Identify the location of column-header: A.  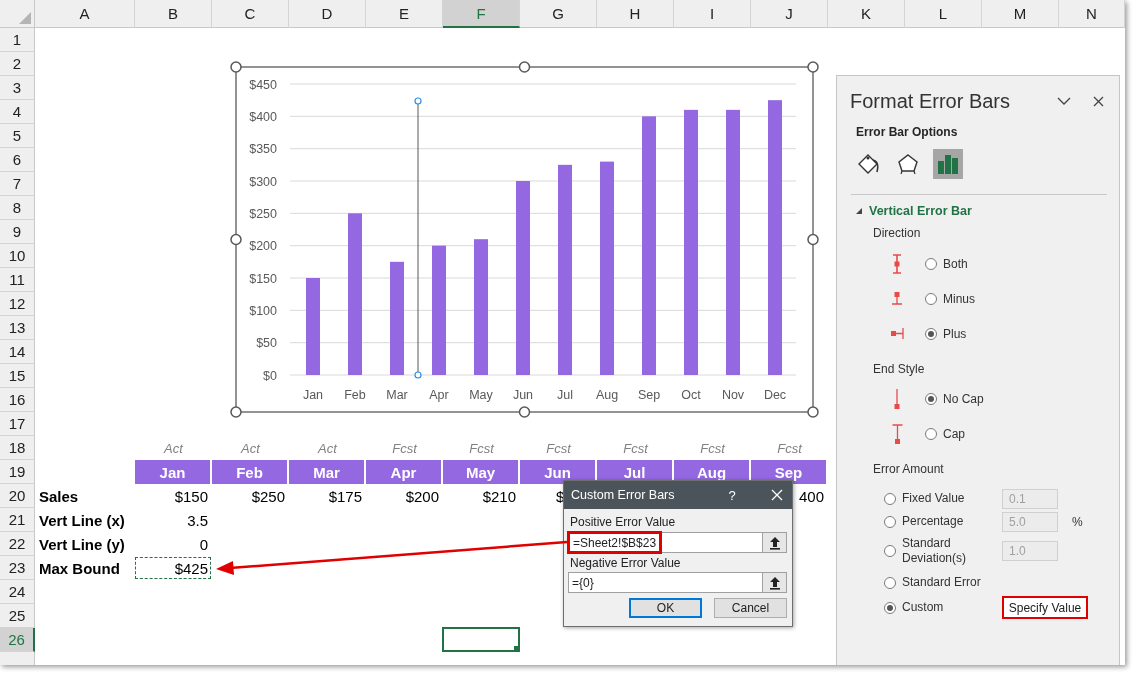
(85, 14).